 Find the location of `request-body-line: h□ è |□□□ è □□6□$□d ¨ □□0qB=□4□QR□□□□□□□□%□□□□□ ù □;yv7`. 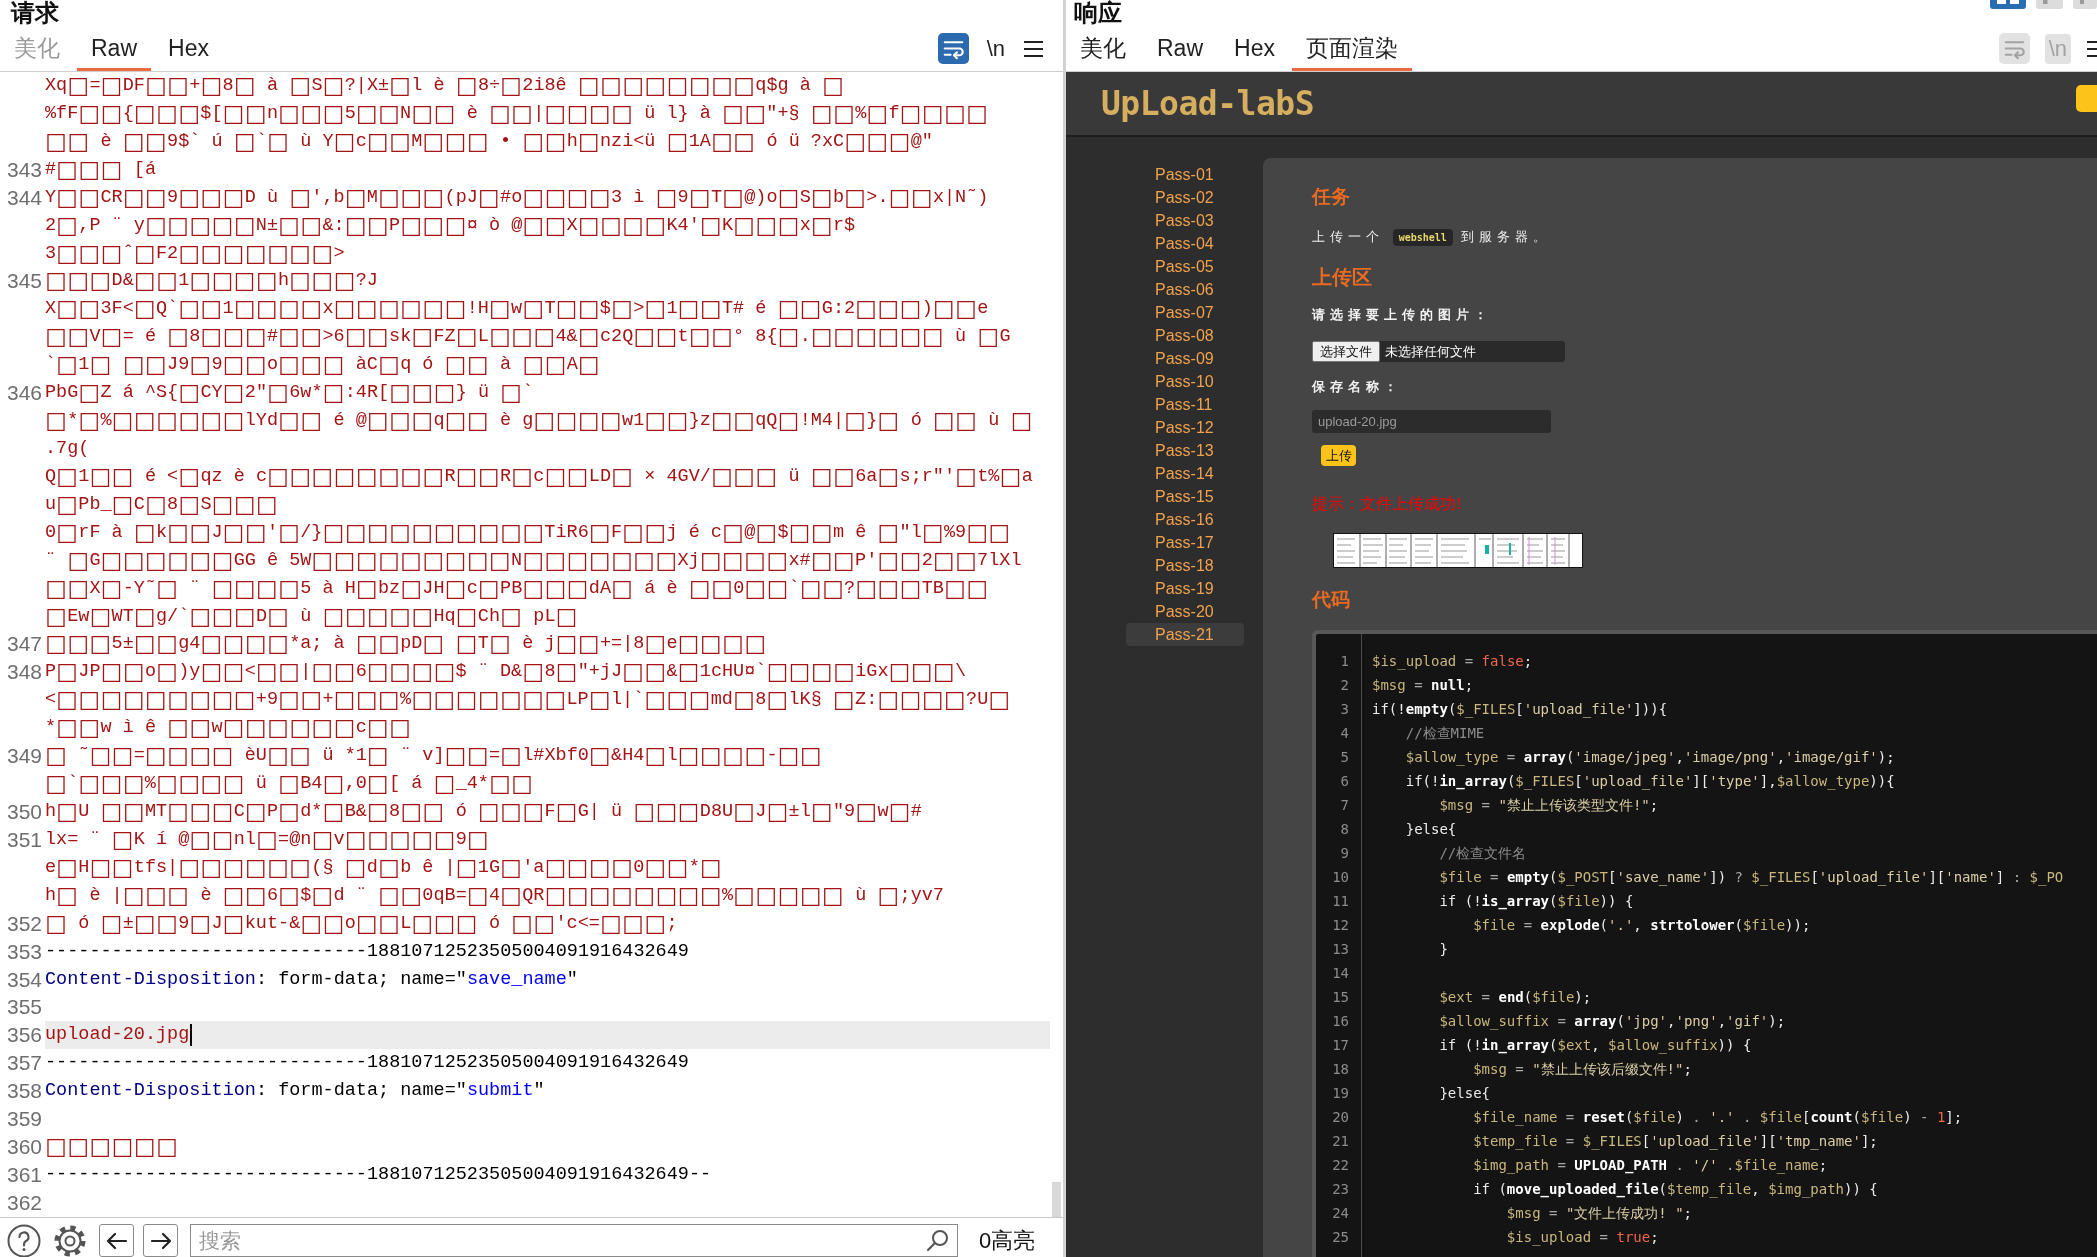

request-body-line: h□ è |□□□ è □□6□$□d ¨ □□0qB=□4□QR□□□□□□□□%□□□□□ ù □;yv7 is located at coordinates (494, 895).